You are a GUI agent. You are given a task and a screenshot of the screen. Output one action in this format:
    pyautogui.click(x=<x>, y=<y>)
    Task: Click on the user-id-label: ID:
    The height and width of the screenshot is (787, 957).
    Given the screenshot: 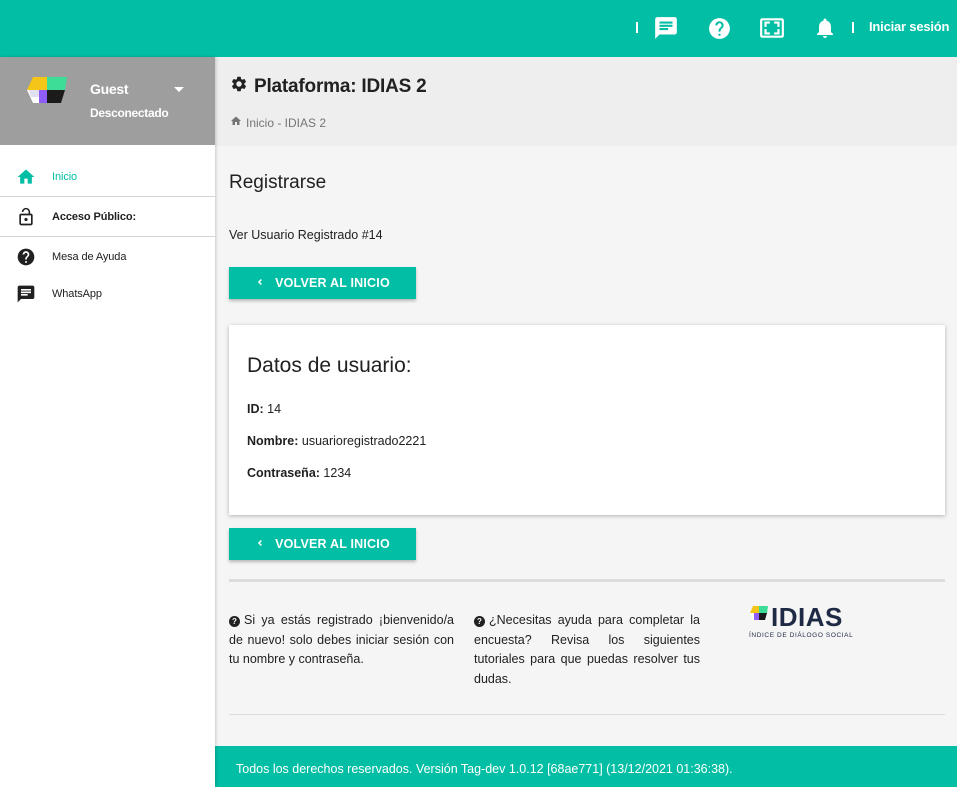 What is the action you would take?
    pyautogui.click(x=255, y=409)
    